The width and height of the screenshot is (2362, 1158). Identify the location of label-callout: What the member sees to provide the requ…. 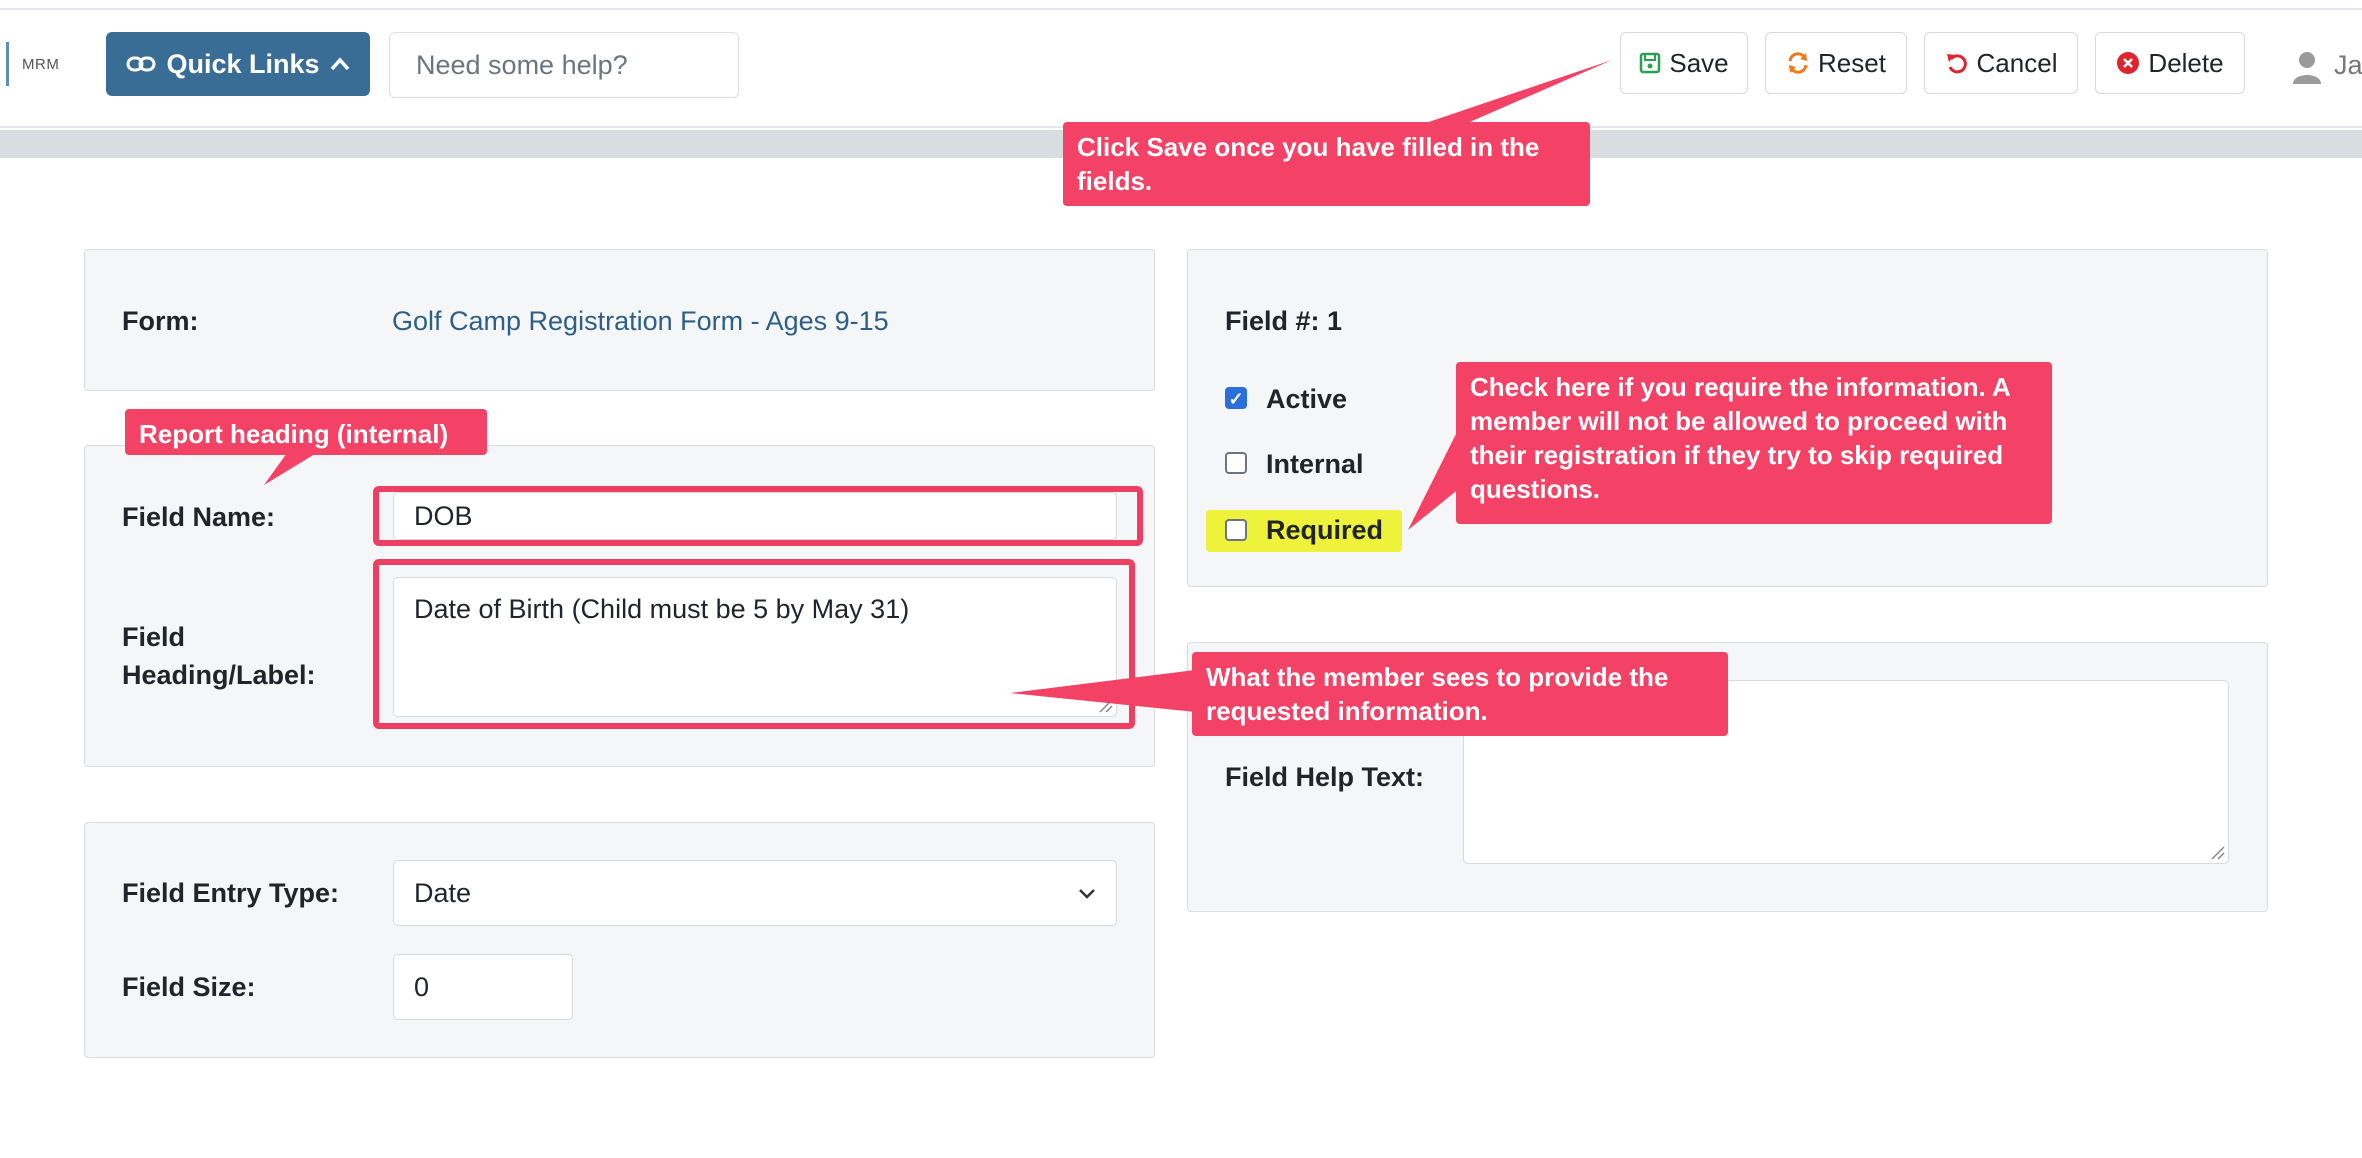
(1460, 694).